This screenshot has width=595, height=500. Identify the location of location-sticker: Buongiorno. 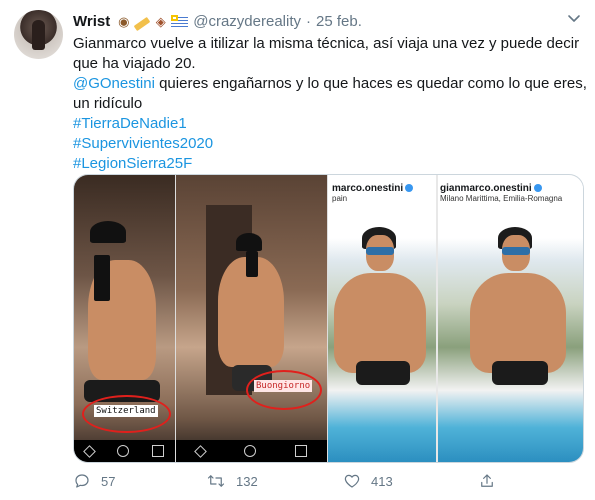
(283, 386).